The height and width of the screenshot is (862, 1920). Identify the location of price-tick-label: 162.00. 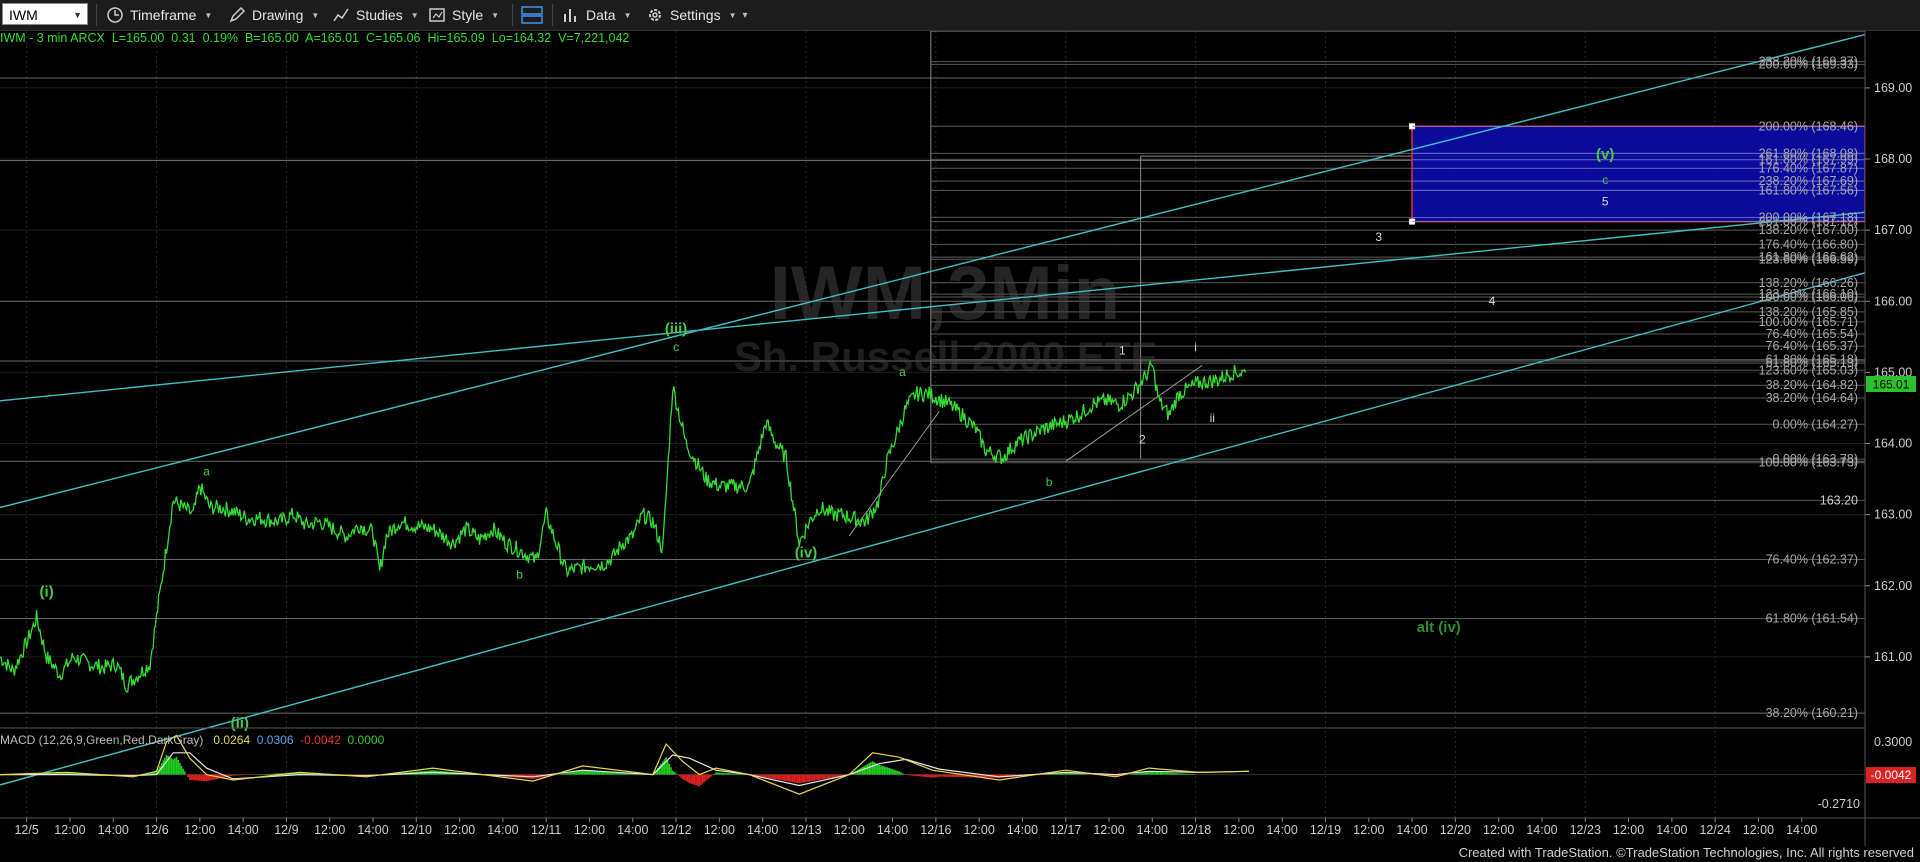
(1893, 586).